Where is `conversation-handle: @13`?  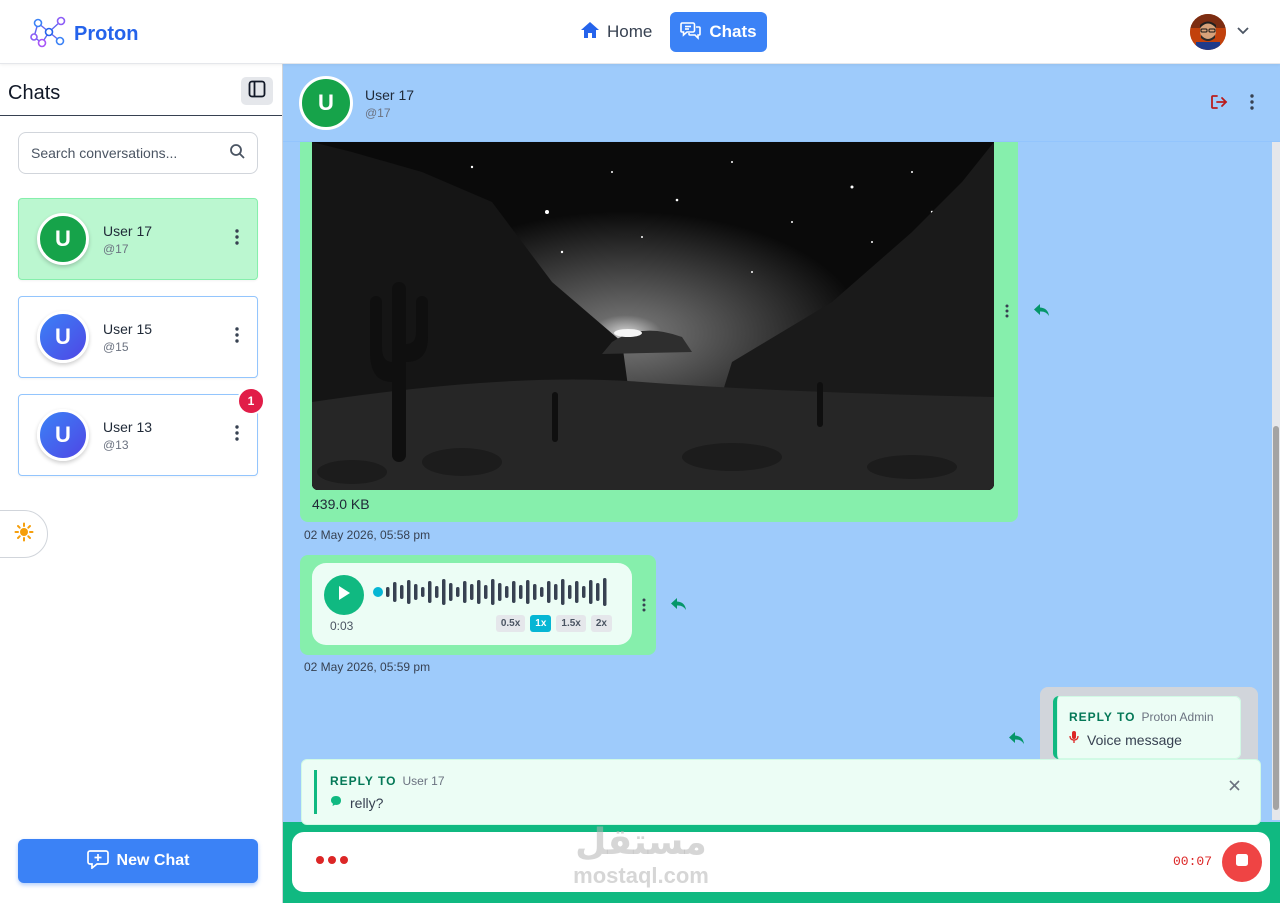
conversation-handle: @13 is located at coordinates (116, 445).